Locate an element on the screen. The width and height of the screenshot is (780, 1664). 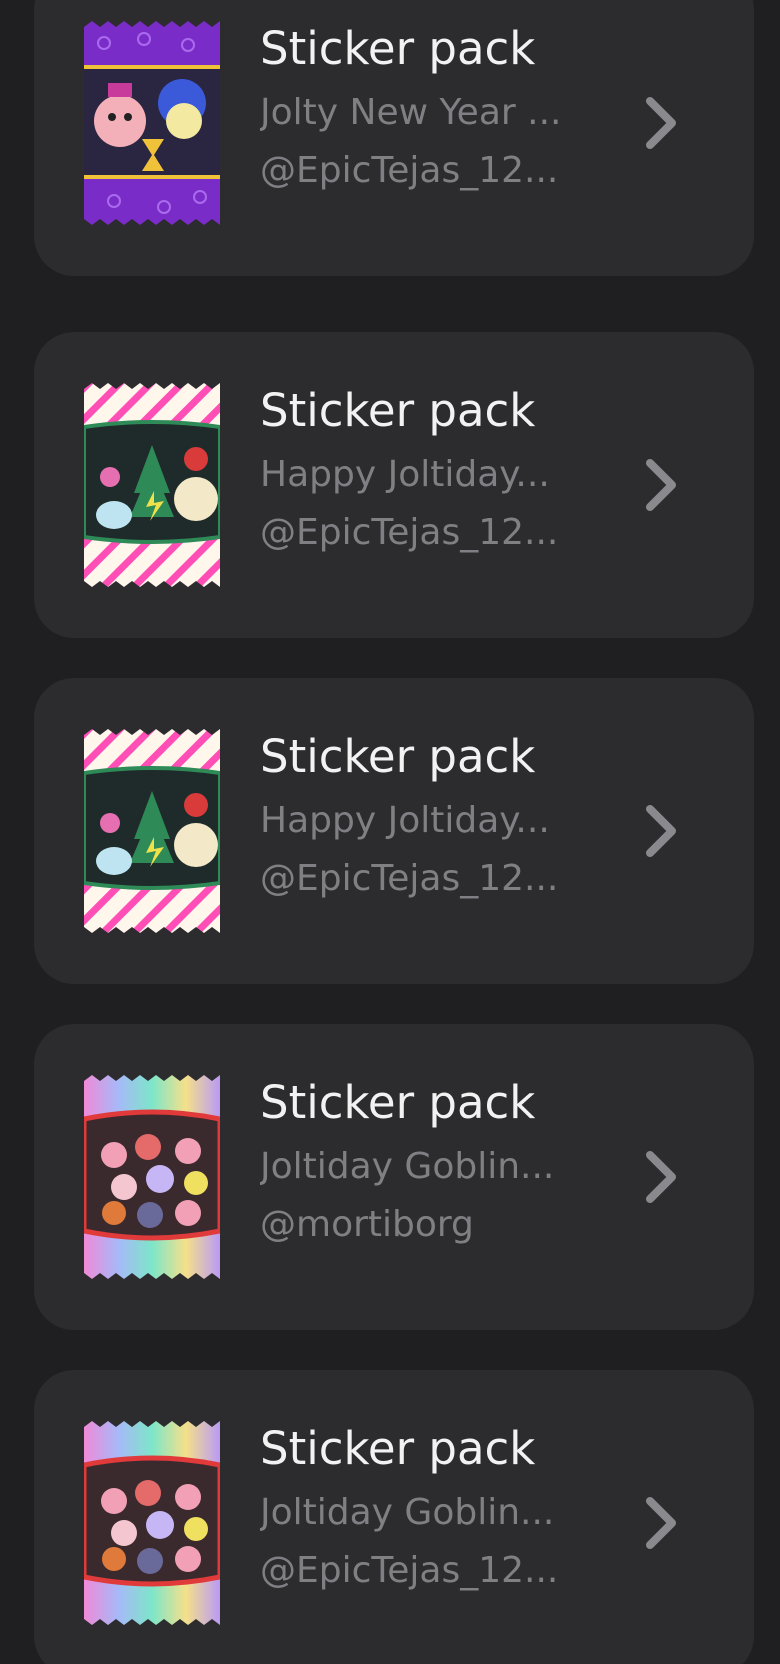
pack-author: @mortiborg is located at coordinates (367, 1224).